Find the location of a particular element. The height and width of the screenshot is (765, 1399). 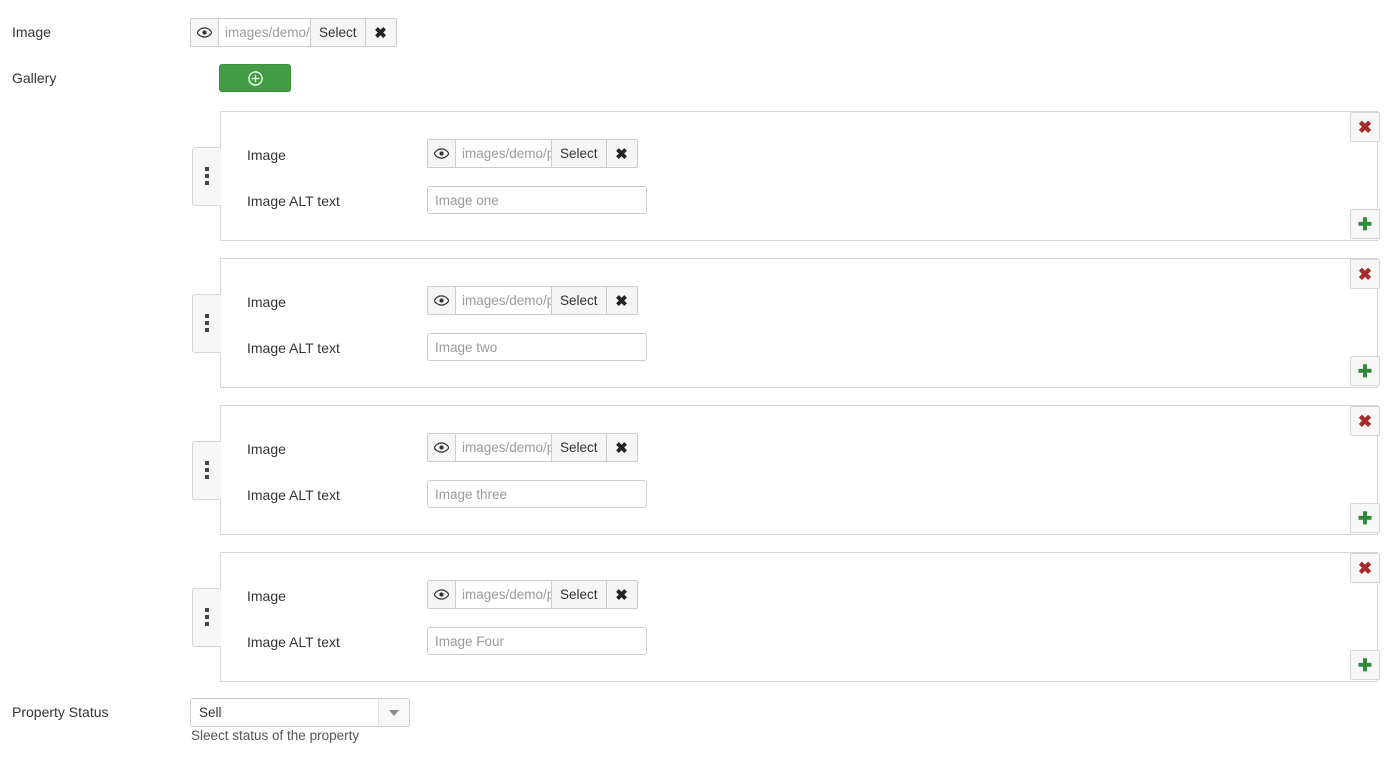

field-label-property-status: Property Status is located at coordinates (60, 712).